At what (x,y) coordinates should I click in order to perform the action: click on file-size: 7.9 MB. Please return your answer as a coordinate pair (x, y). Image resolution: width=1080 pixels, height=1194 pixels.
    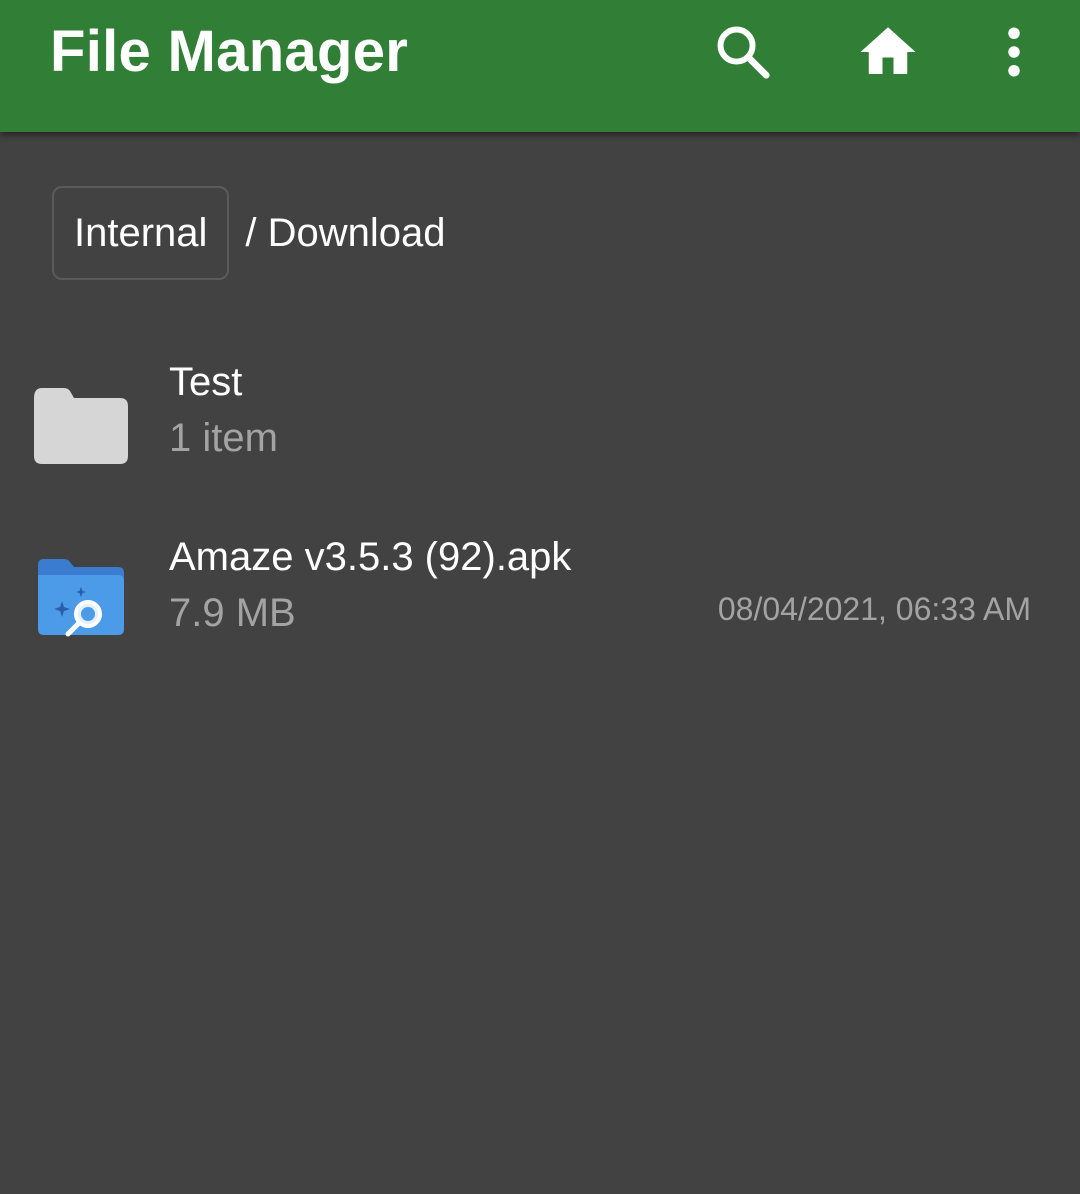
    Looking at the image, I should click on (232, 613).